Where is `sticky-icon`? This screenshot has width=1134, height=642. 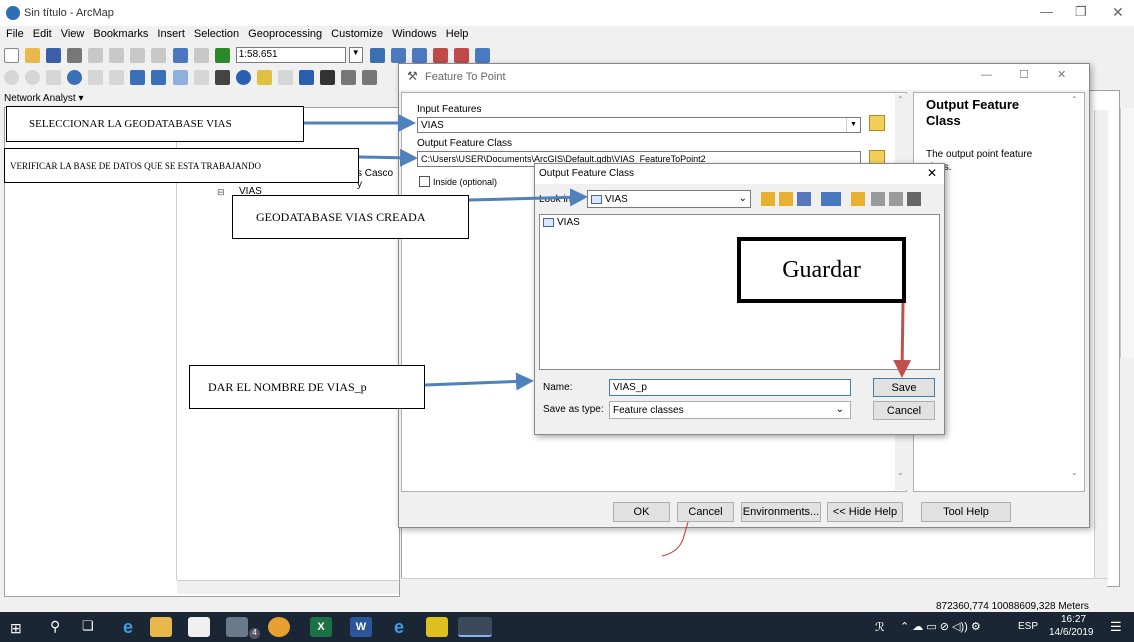
sticky-icon is located at coordinates (437, 627).